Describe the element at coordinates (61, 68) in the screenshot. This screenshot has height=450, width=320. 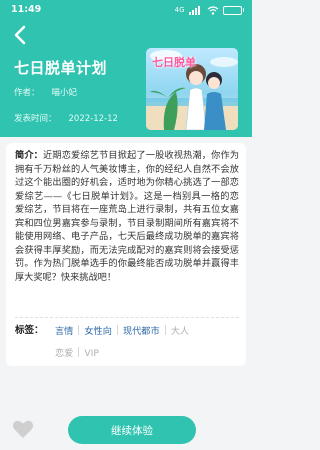
I see `page-title: 七日脱单计划` at that location.